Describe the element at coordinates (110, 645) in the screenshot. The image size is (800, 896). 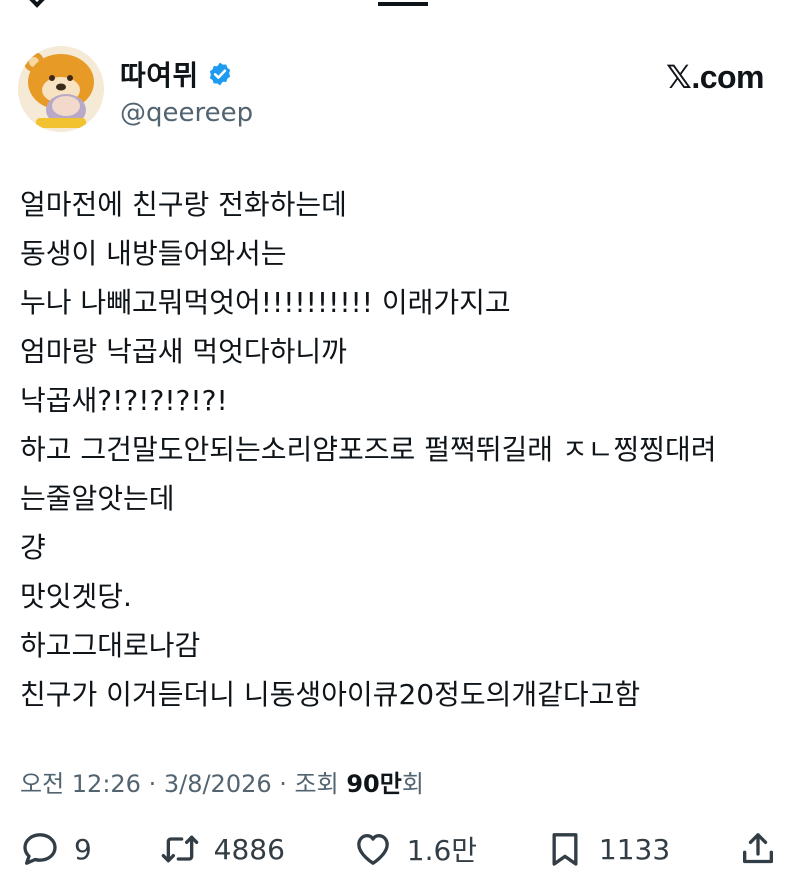
I see `tweet-line: 하고그대로나감` at that location.